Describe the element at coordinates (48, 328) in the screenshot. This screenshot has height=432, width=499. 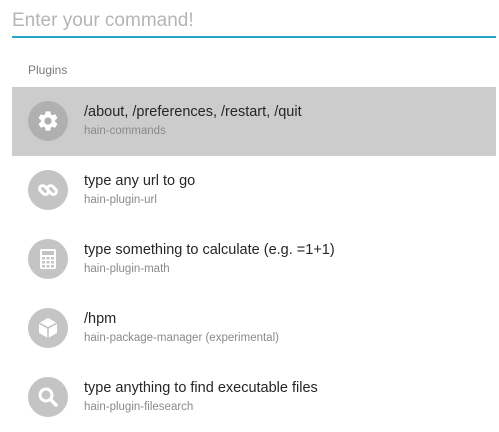
I see `package-icon` at that location.